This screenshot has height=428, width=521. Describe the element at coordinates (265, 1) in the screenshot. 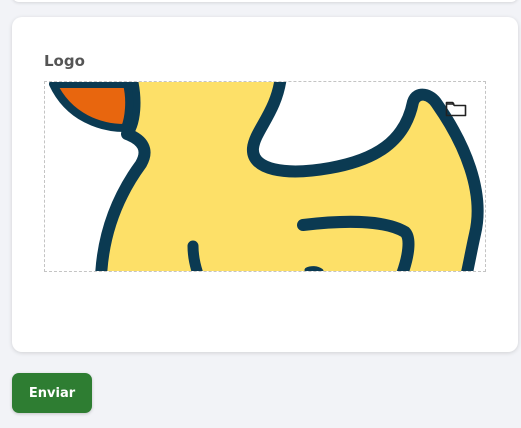

I see `previous-card` at that location.